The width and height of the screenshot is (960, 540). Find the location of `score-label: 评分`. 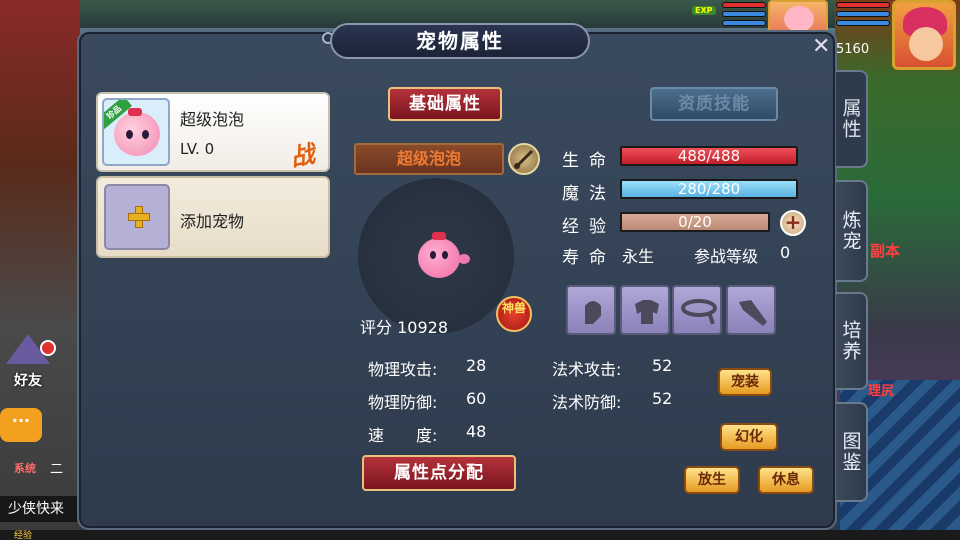

score-label: 评分 is located at coordinates (376, 327).